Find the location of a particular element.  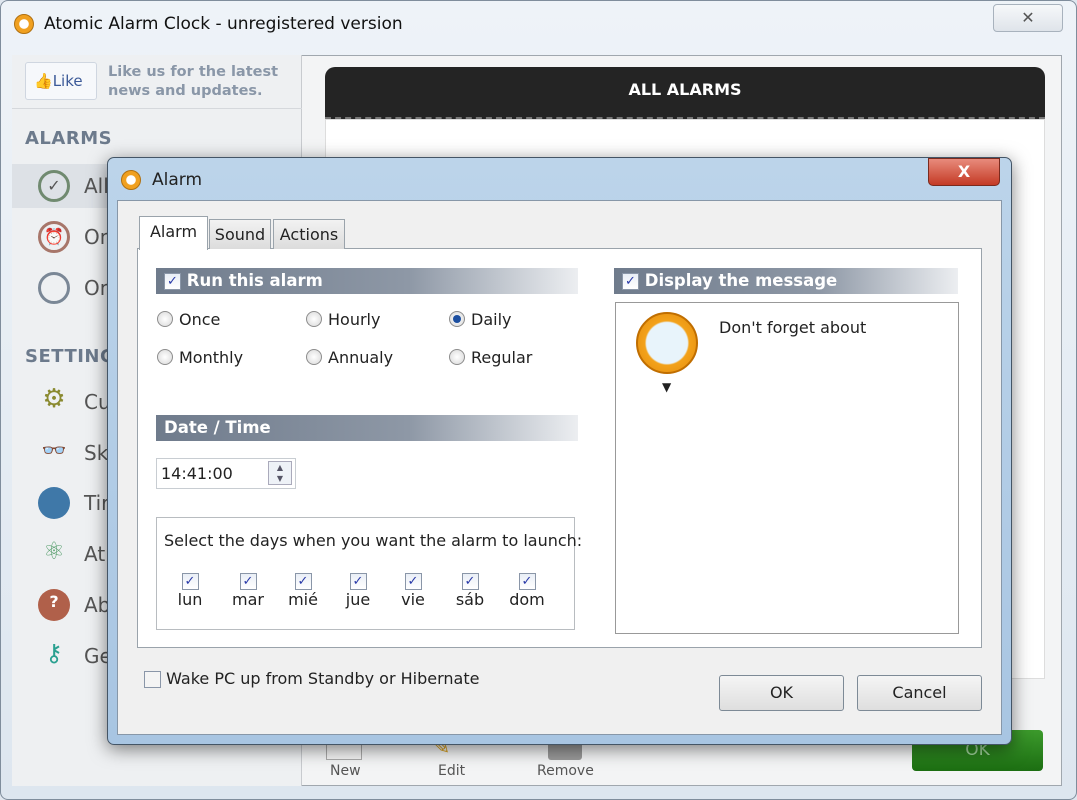

radio-annualy: Annualy is located at coordinates (349, 357).